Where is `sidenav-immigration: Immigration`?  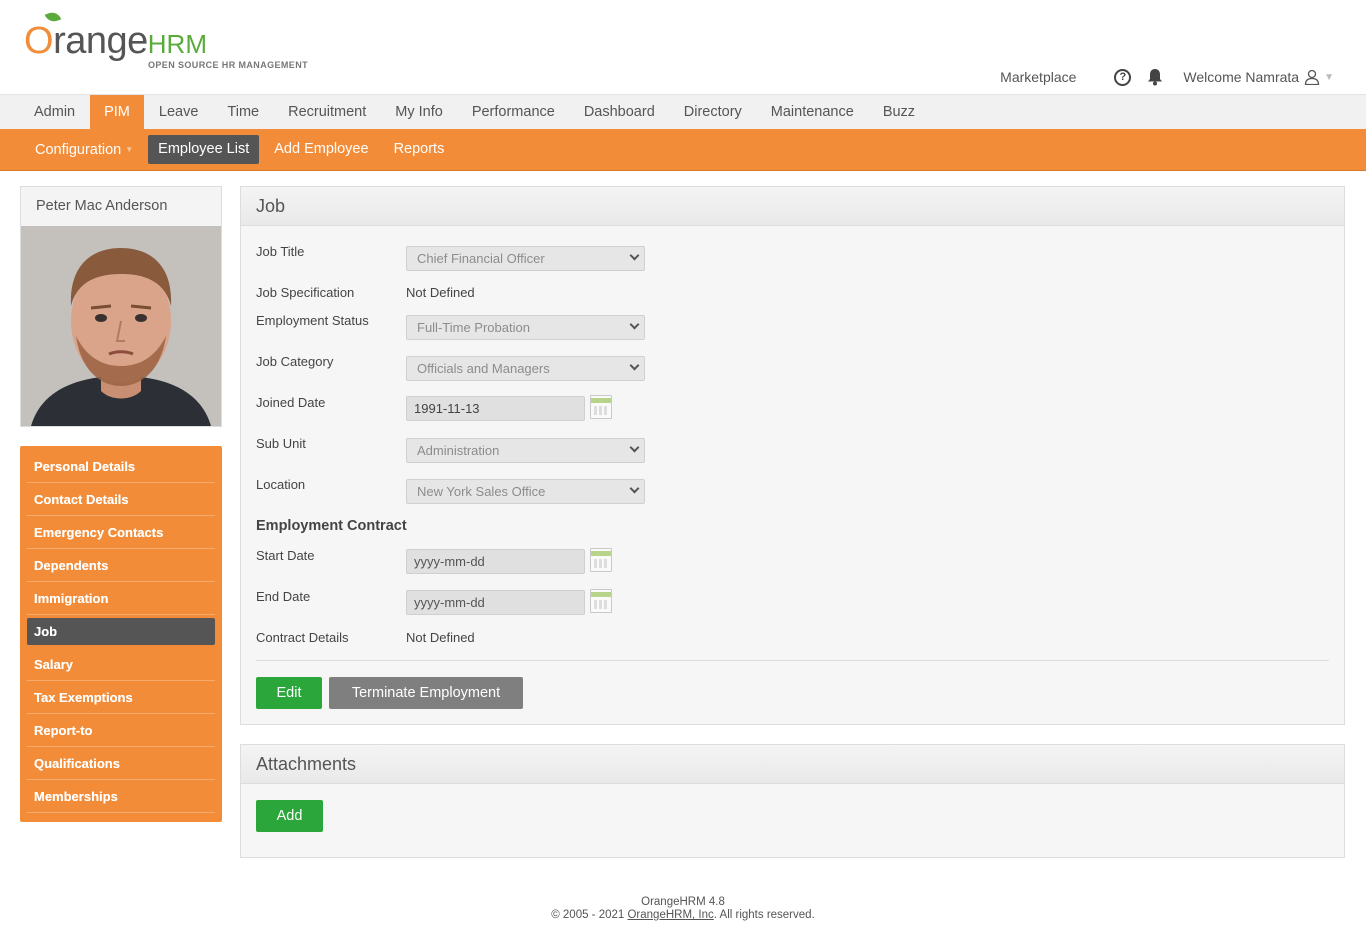
sidenav-immigration: Immigration is located at coordinates (121, 598).